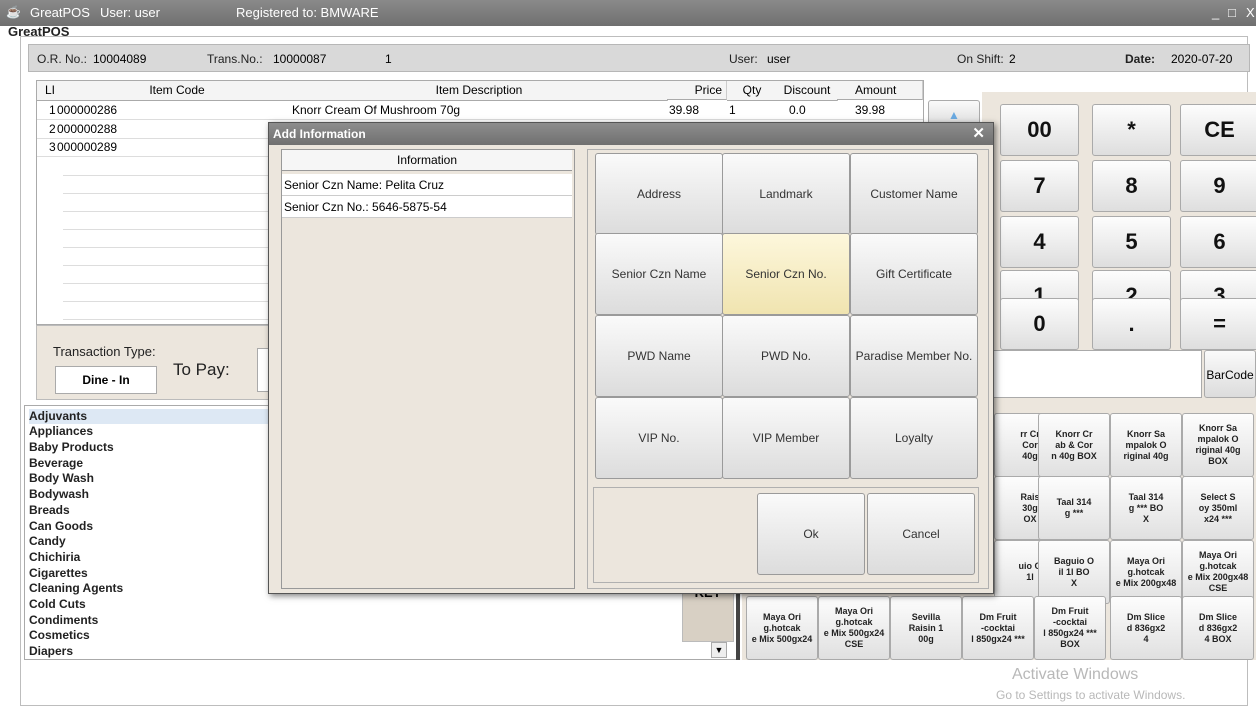 The image size is (1256, 706). I want to click on list-item: Bodywash, so click(59, 494).